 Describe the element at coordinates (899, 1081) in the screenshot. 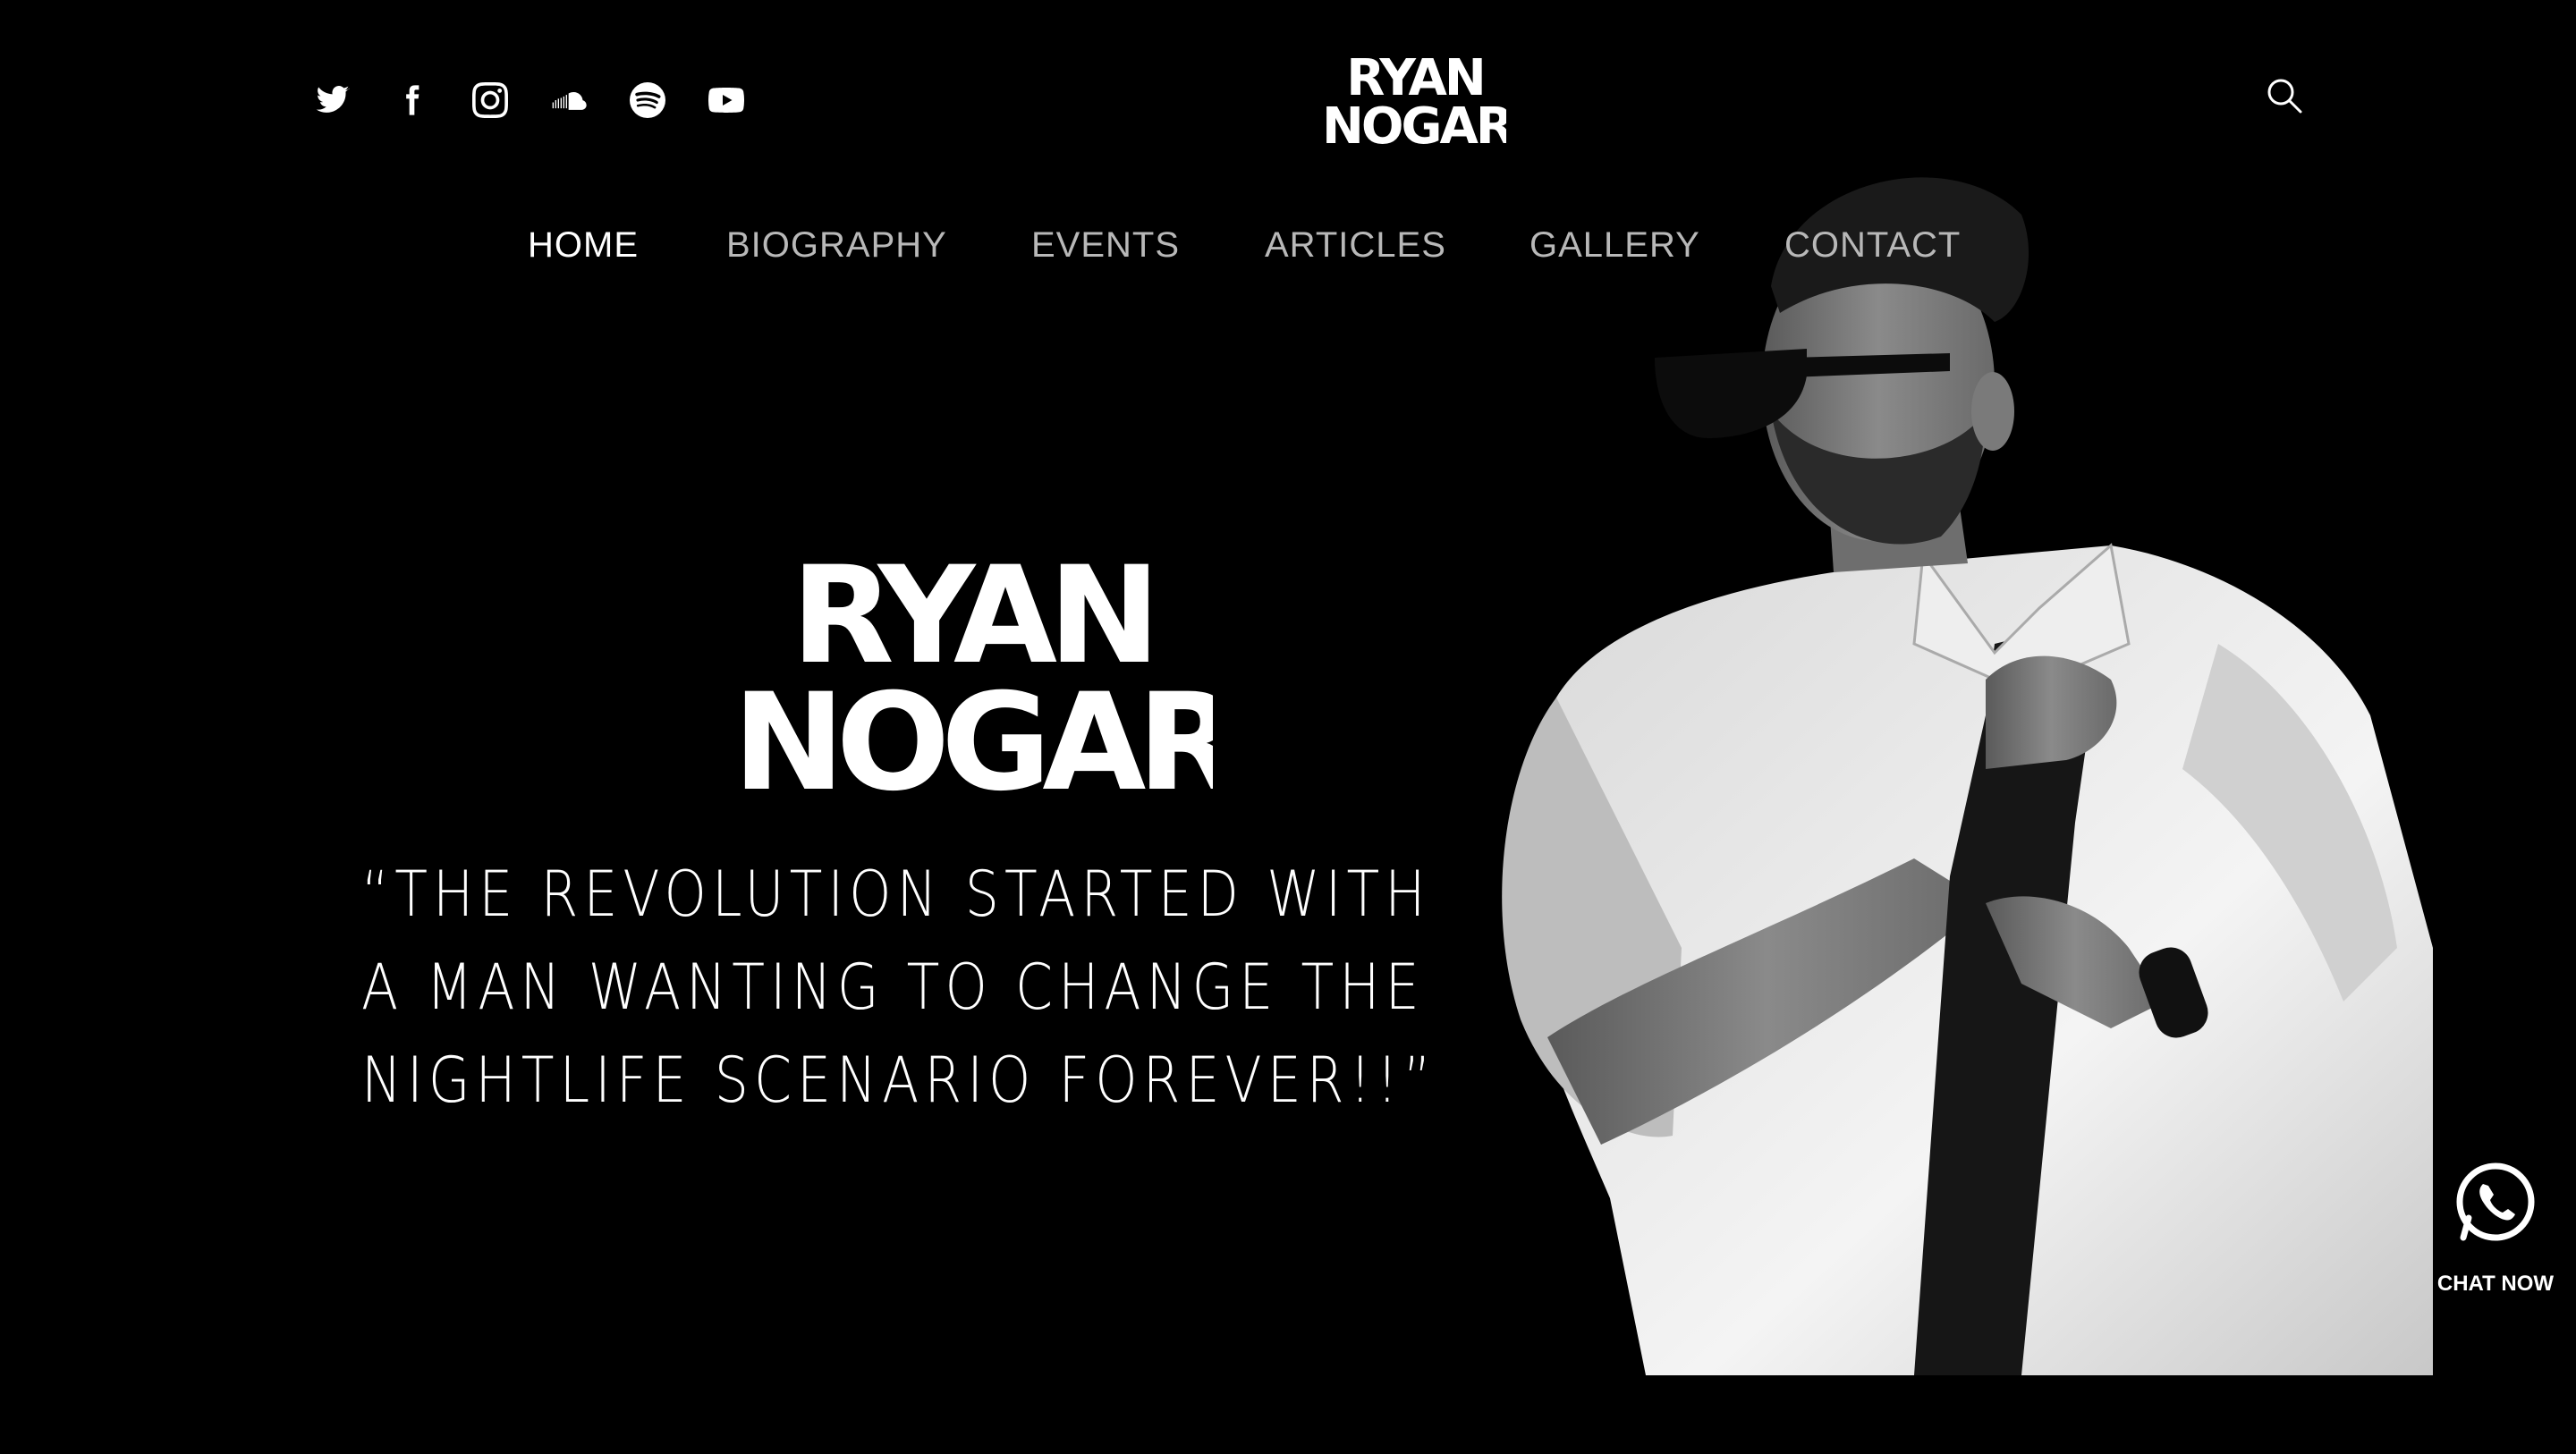

I see `quote-line: NIGHTLIFE SCENARIO FOREVER!!”` at that location.